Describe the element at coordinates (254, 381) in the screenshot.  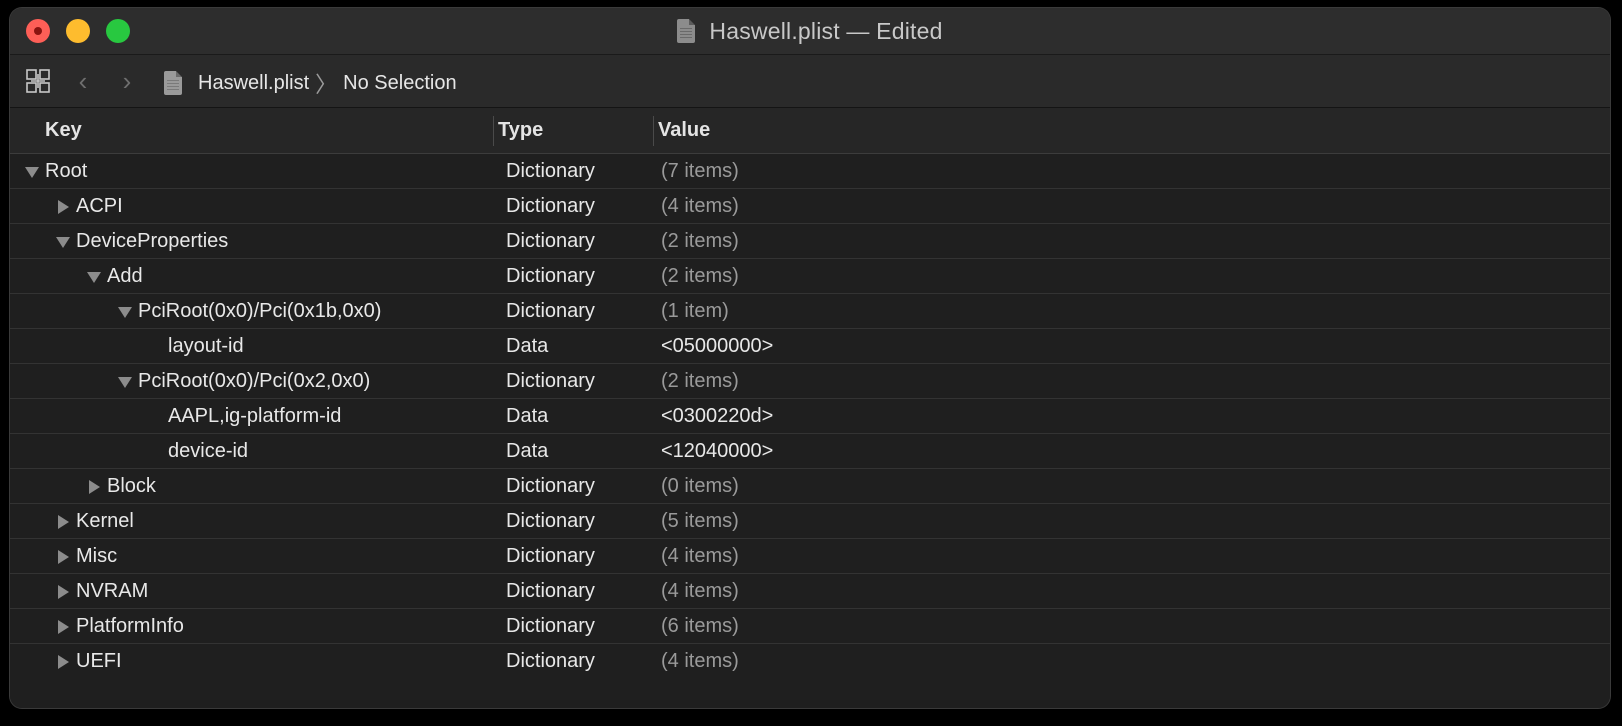
I see `key-label: PciRoot(0x0)/Pci(0x2,0x0)` at that location.